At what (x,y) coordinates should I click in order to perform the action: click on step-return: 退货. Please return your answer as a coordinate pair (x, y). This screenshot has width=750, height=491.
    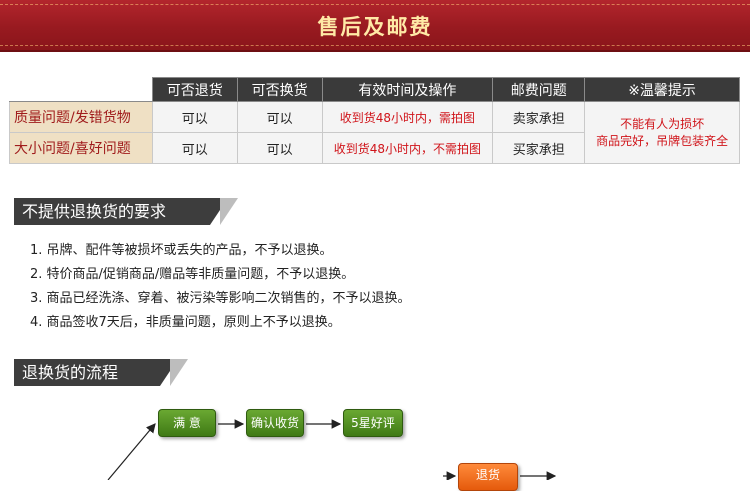
    Looking at the image, I should click on (488, 477).